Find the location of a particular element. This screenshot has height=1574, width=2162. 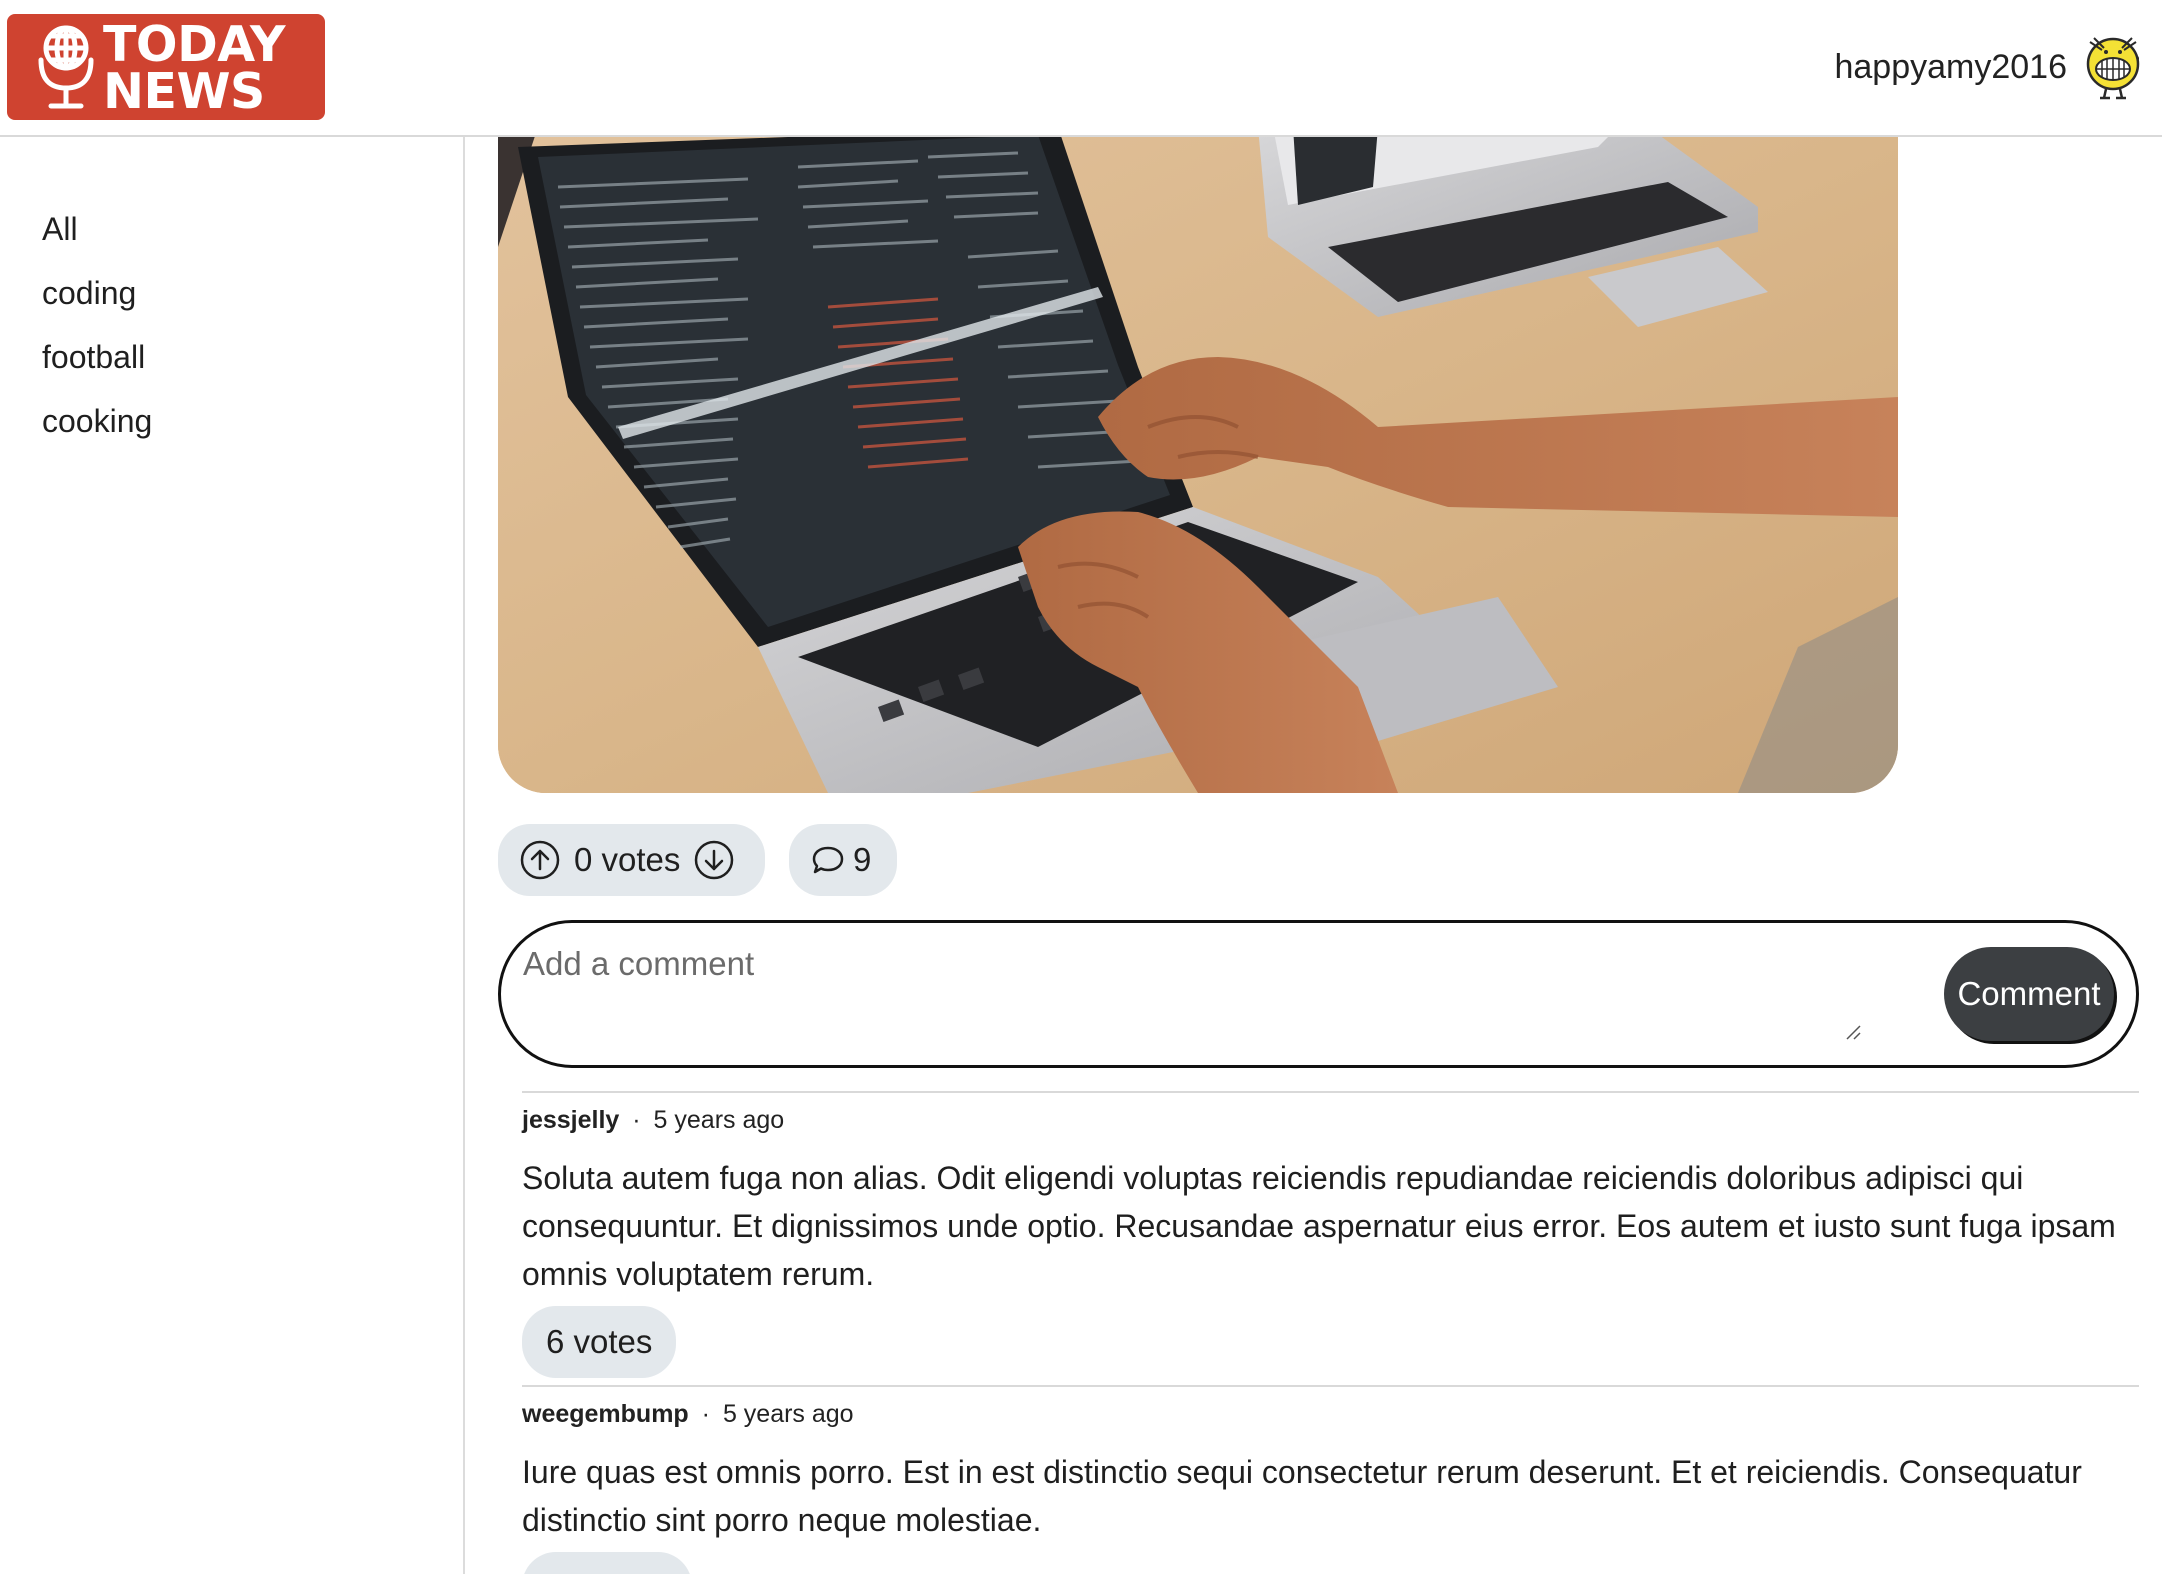

comment-count: 9 is located at coordinates (862, 859).